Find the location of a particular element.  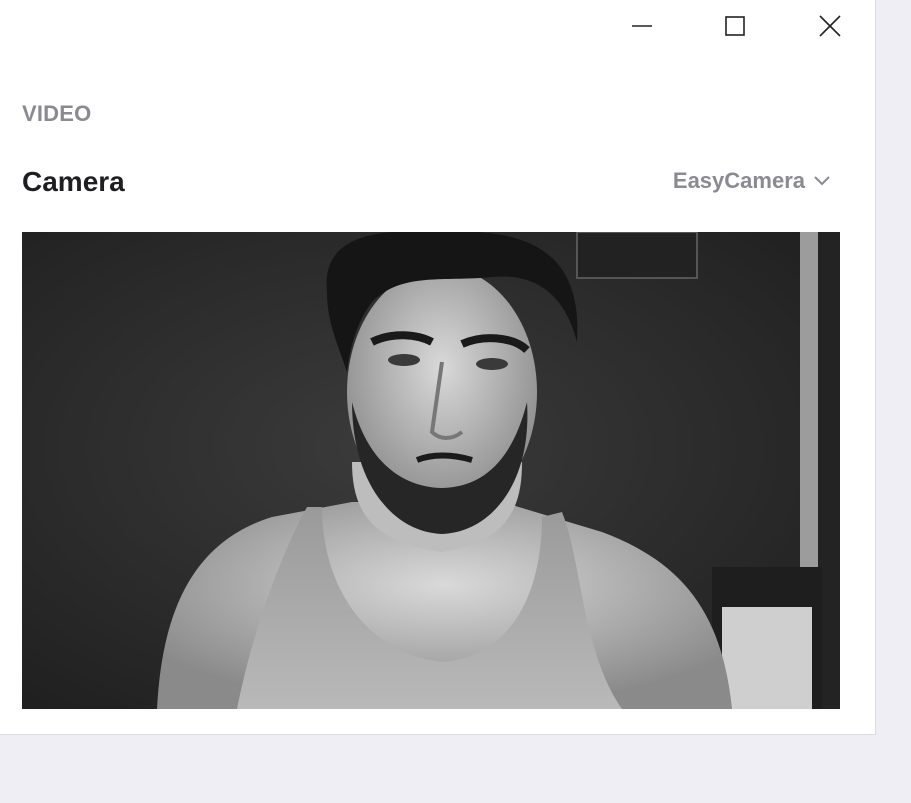

maximize-button is located at coordinates (735, 26).